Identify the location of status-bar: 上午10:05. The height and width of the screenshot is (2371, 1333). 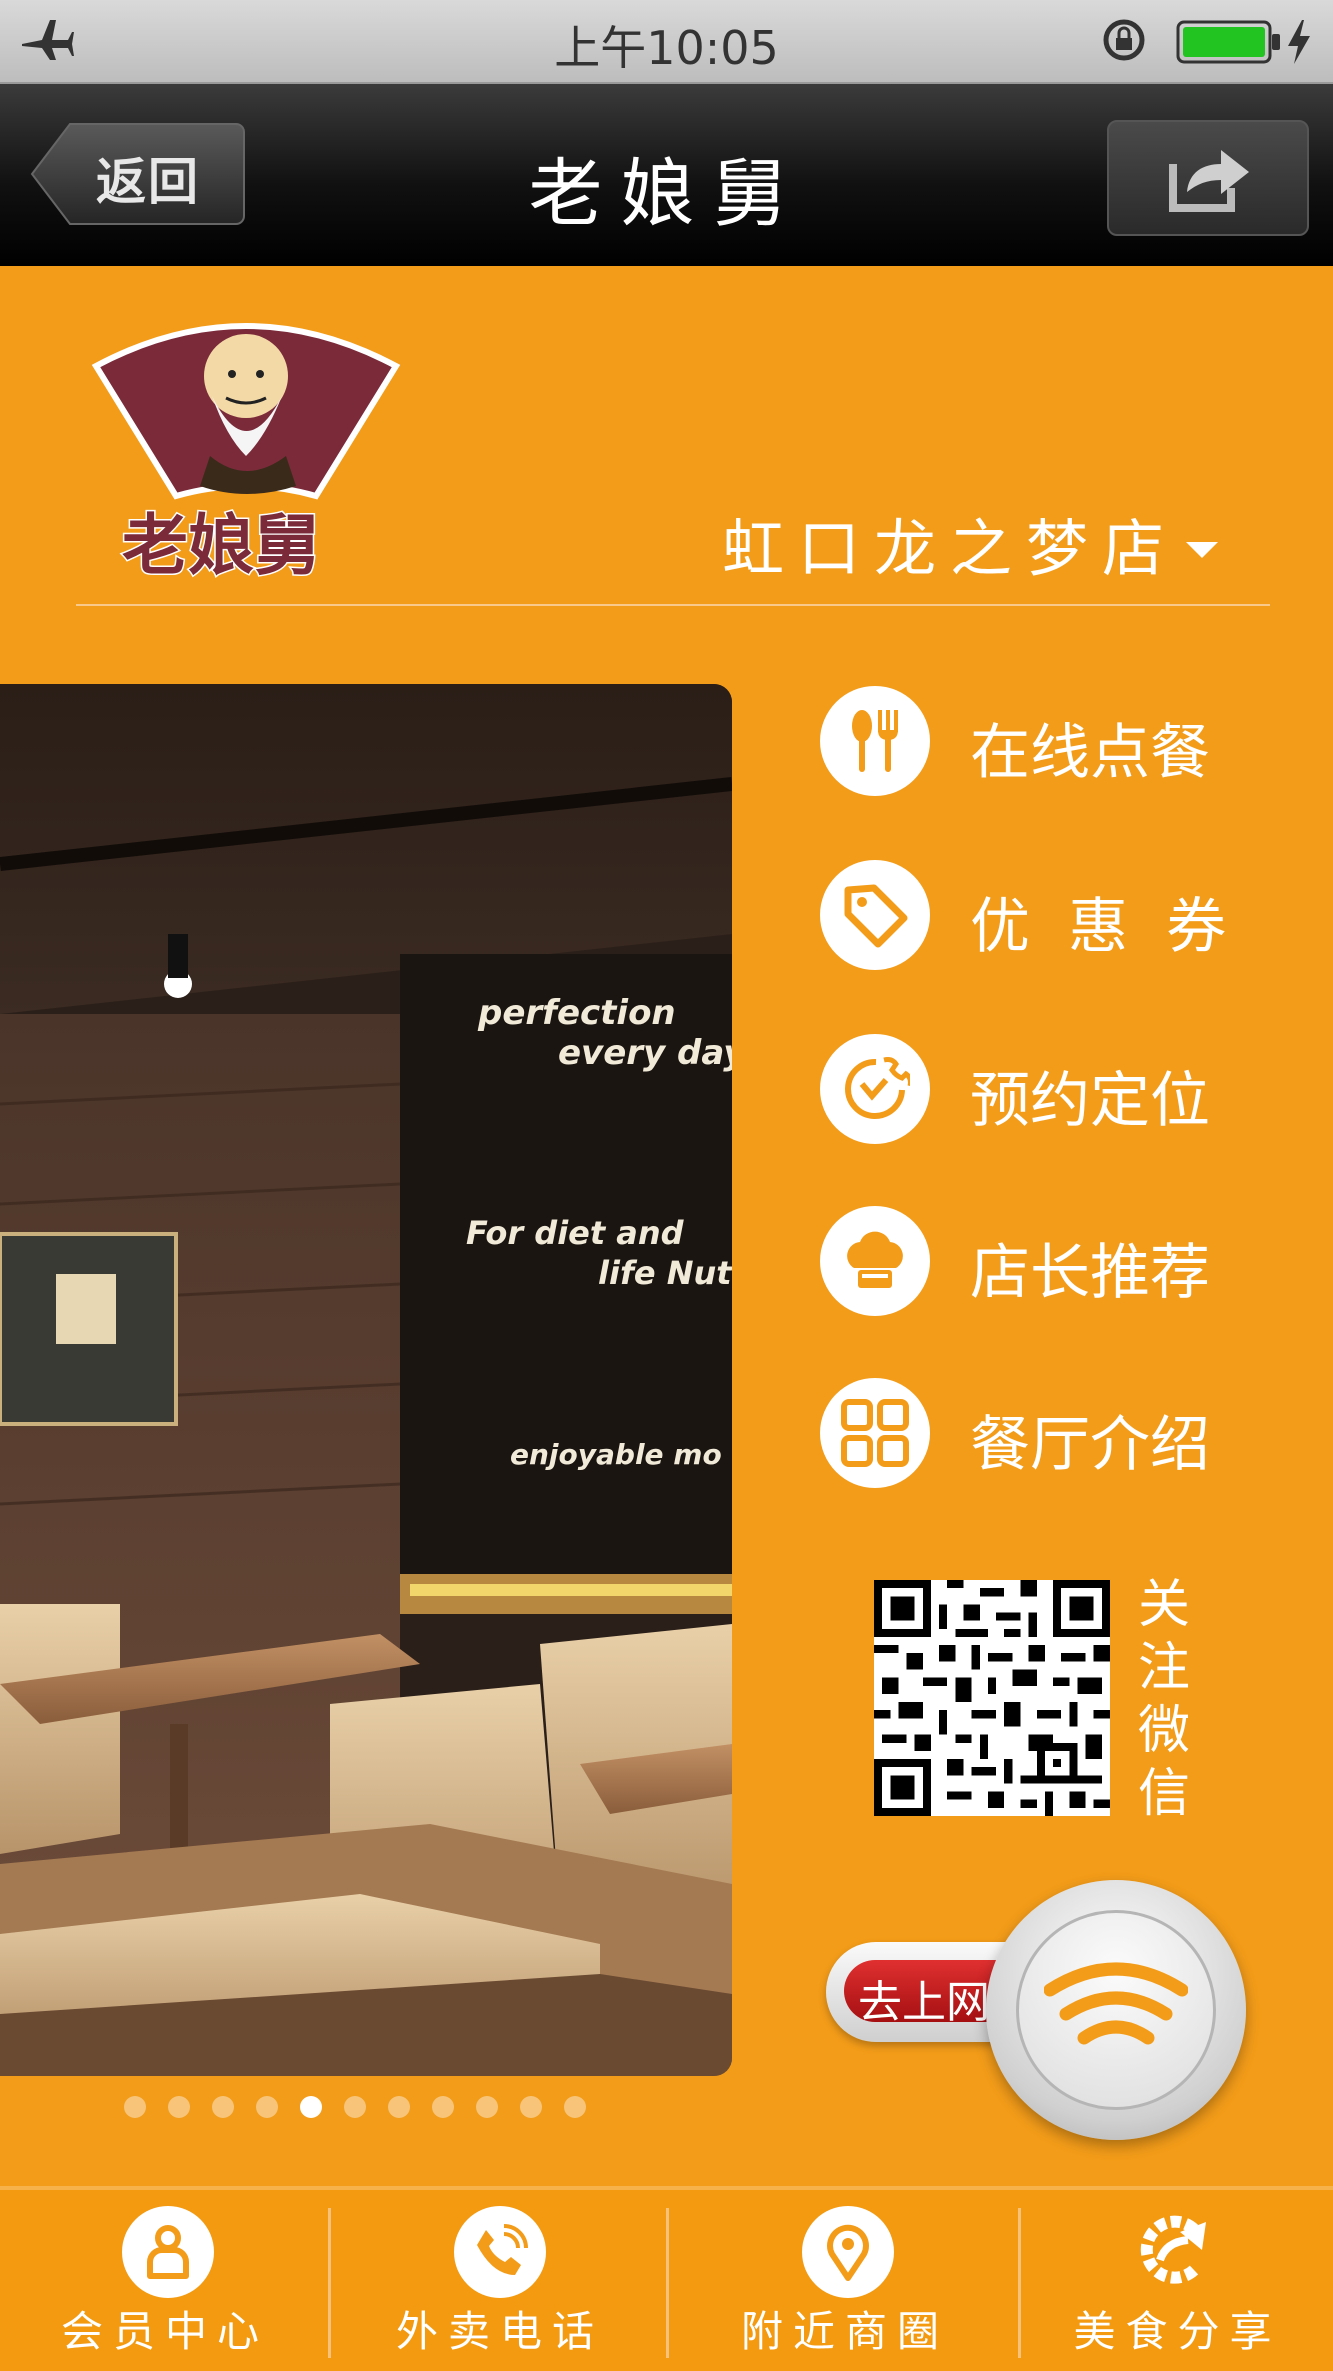
(666, 42).